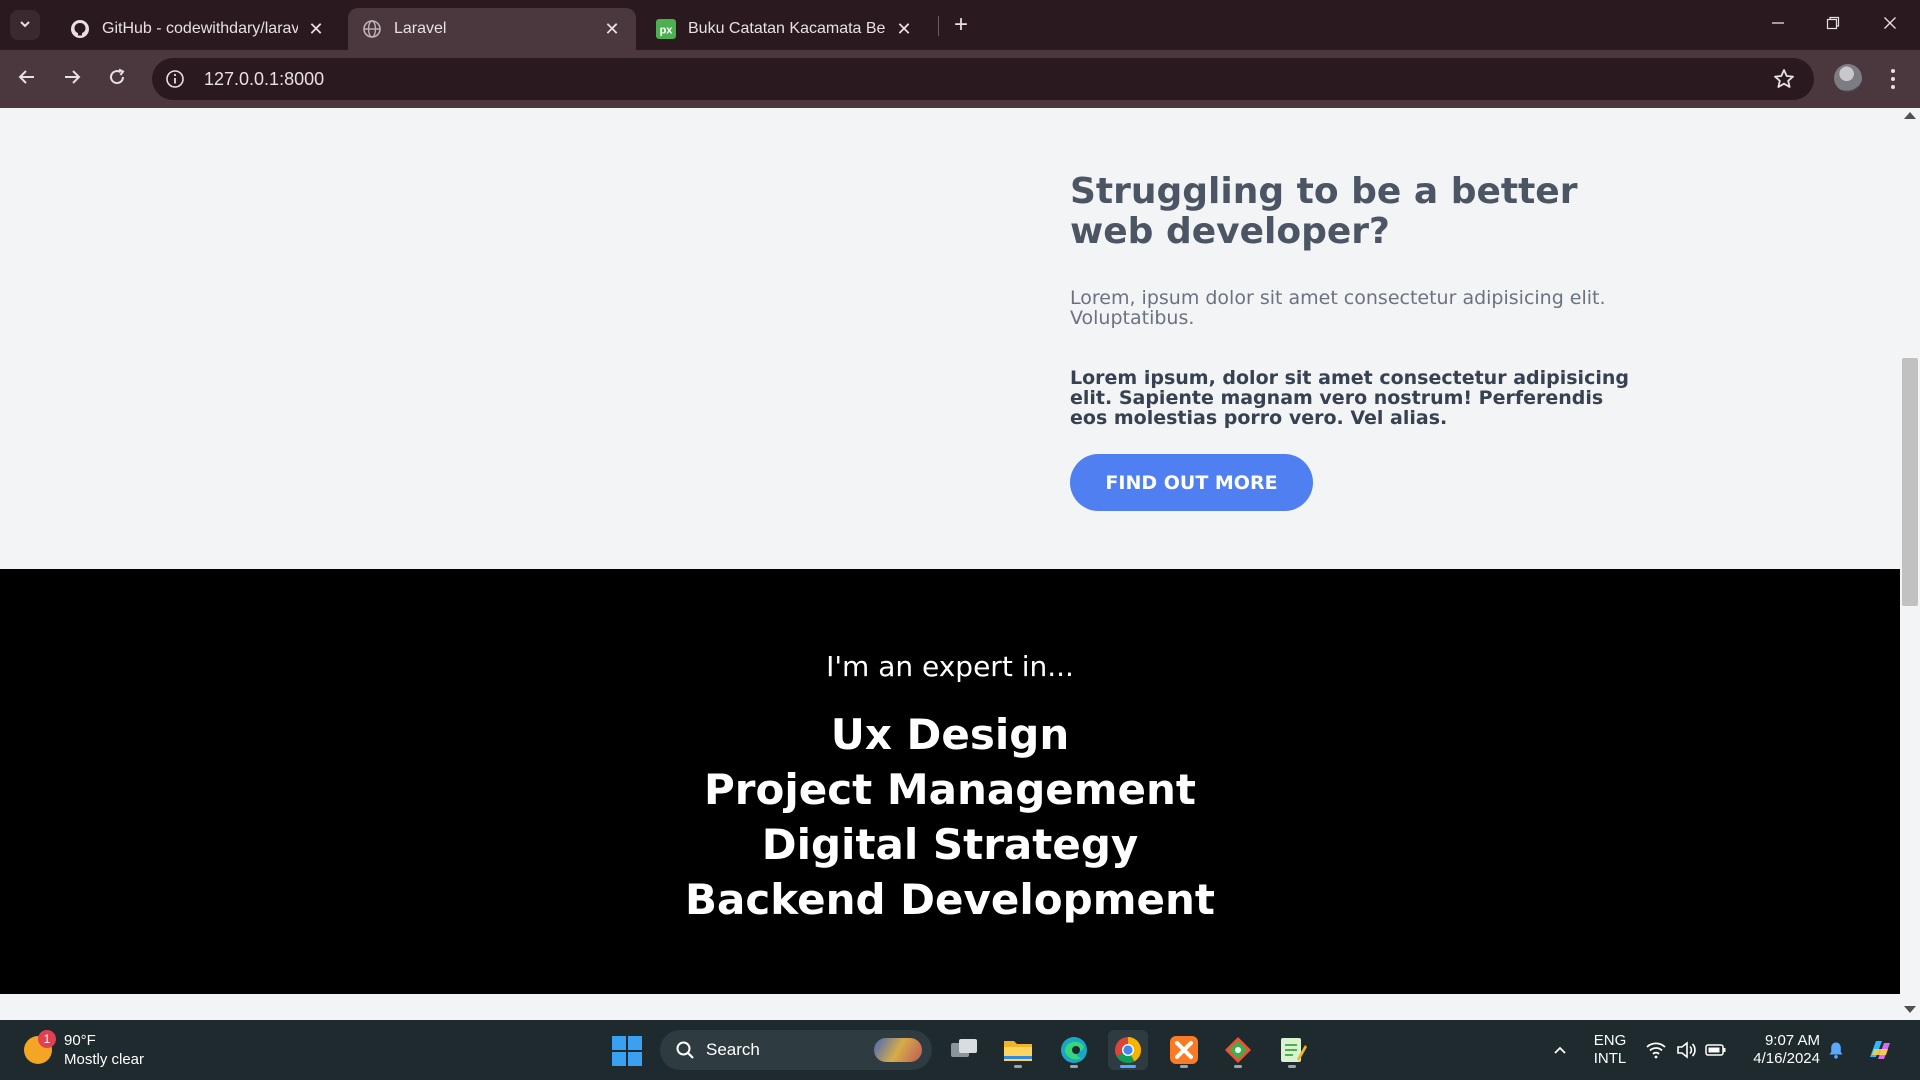  What do you see at coordinates (492, 29) in the screenshot?
I see `tab-laravel: Laravel ✕` at bounding box center [492, 29].